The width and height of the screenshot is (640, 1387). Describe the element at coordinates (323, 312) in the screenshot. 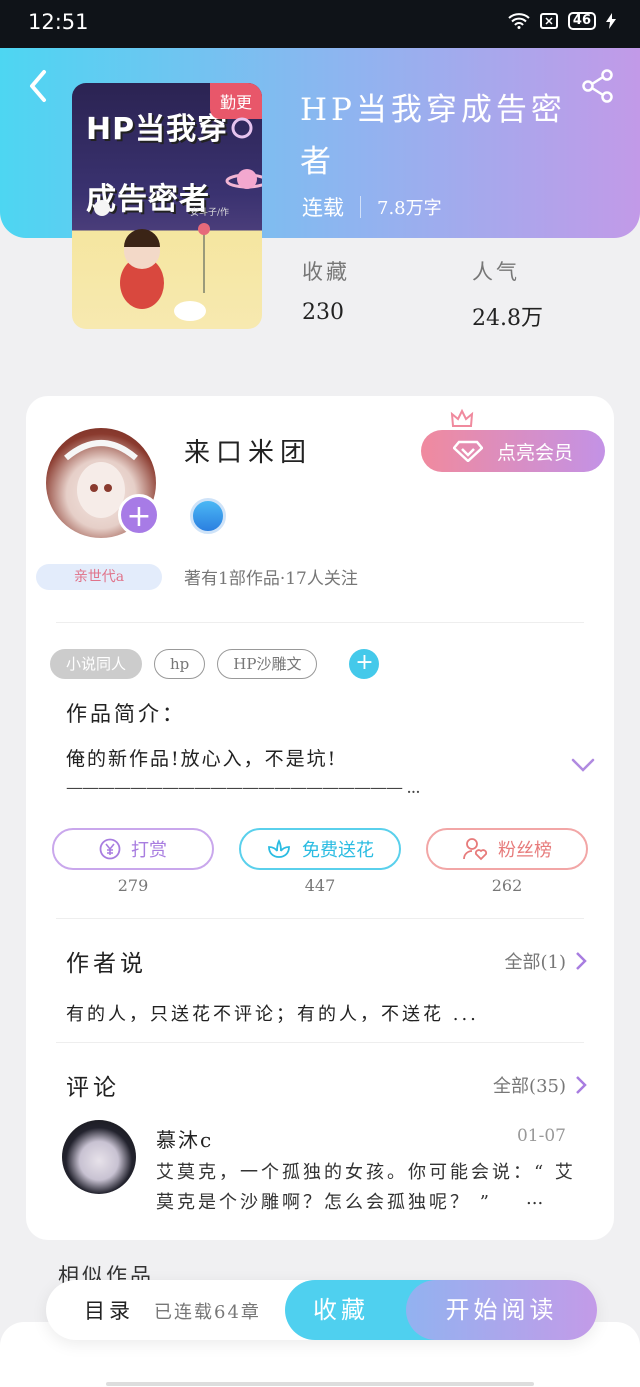

I see `stat-value: 230` at that location.